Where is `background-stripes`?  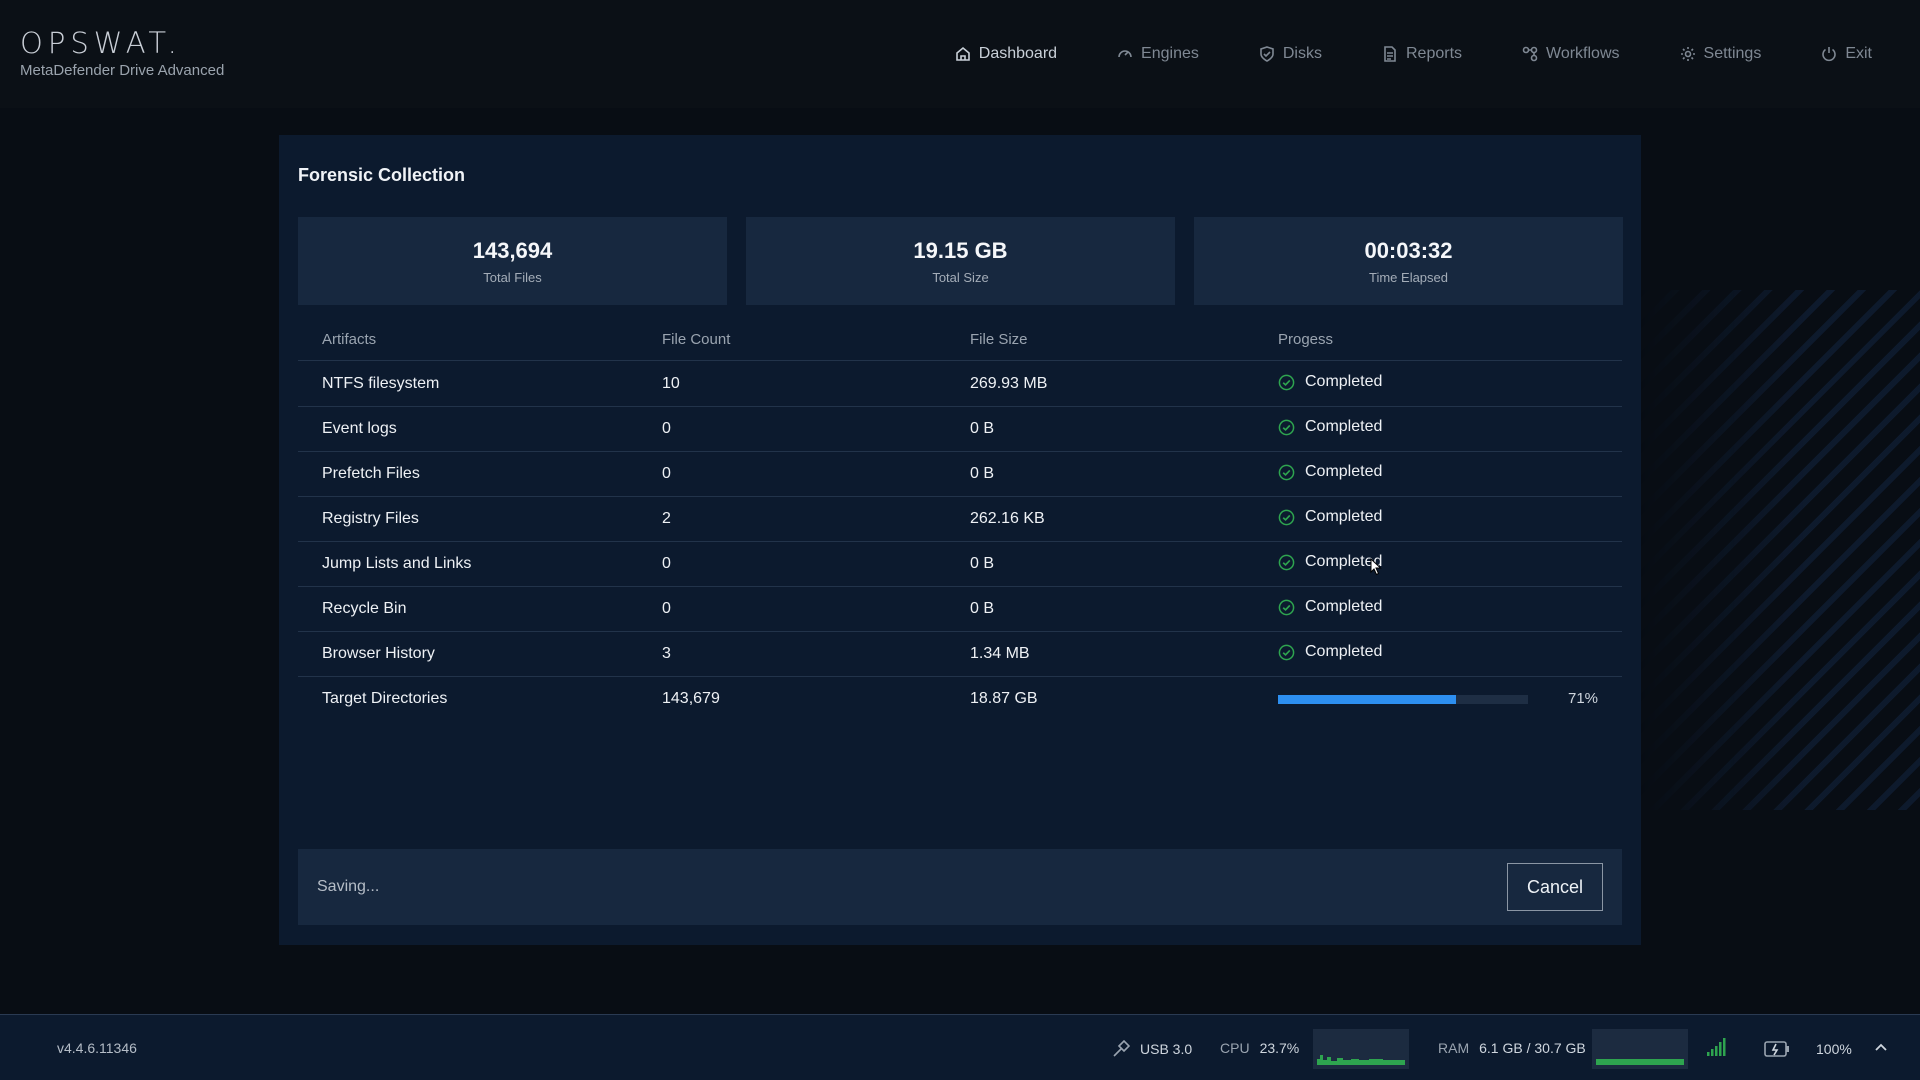 background-stripes is located at coordinates (1780, 550).